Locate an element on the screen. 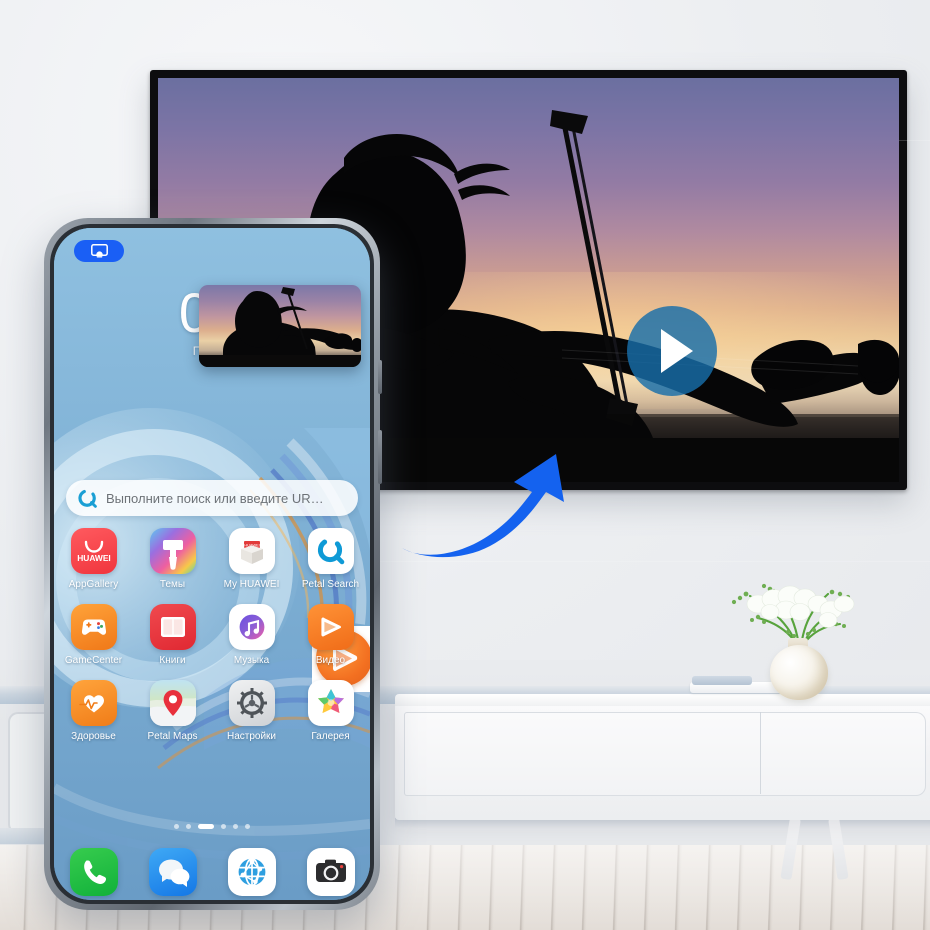  app-item-appgallery: HUAWEI AppGallery is located at coordinates (94, 559).